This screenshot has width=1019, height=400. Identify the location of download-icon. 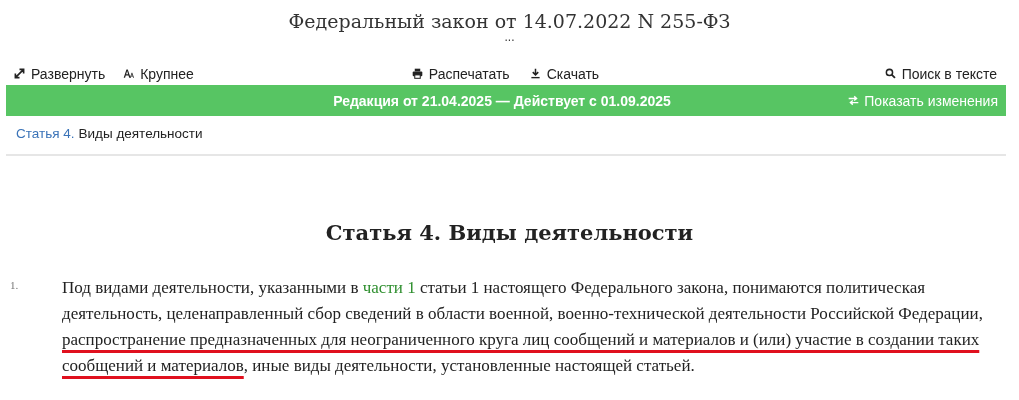
(535, 73).